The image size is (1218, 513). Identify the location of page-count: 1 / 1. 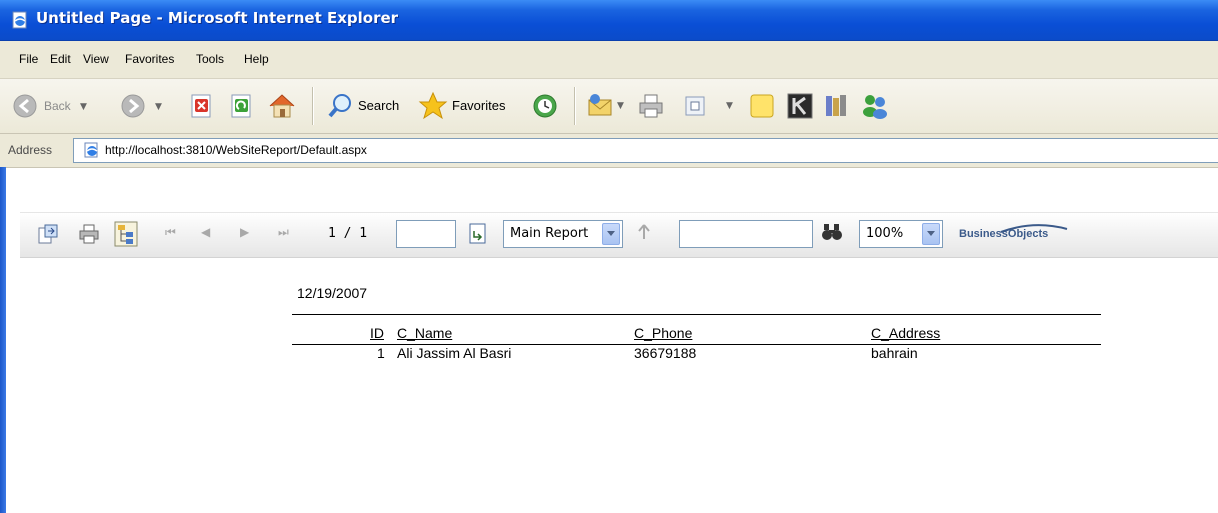
(348, 233).